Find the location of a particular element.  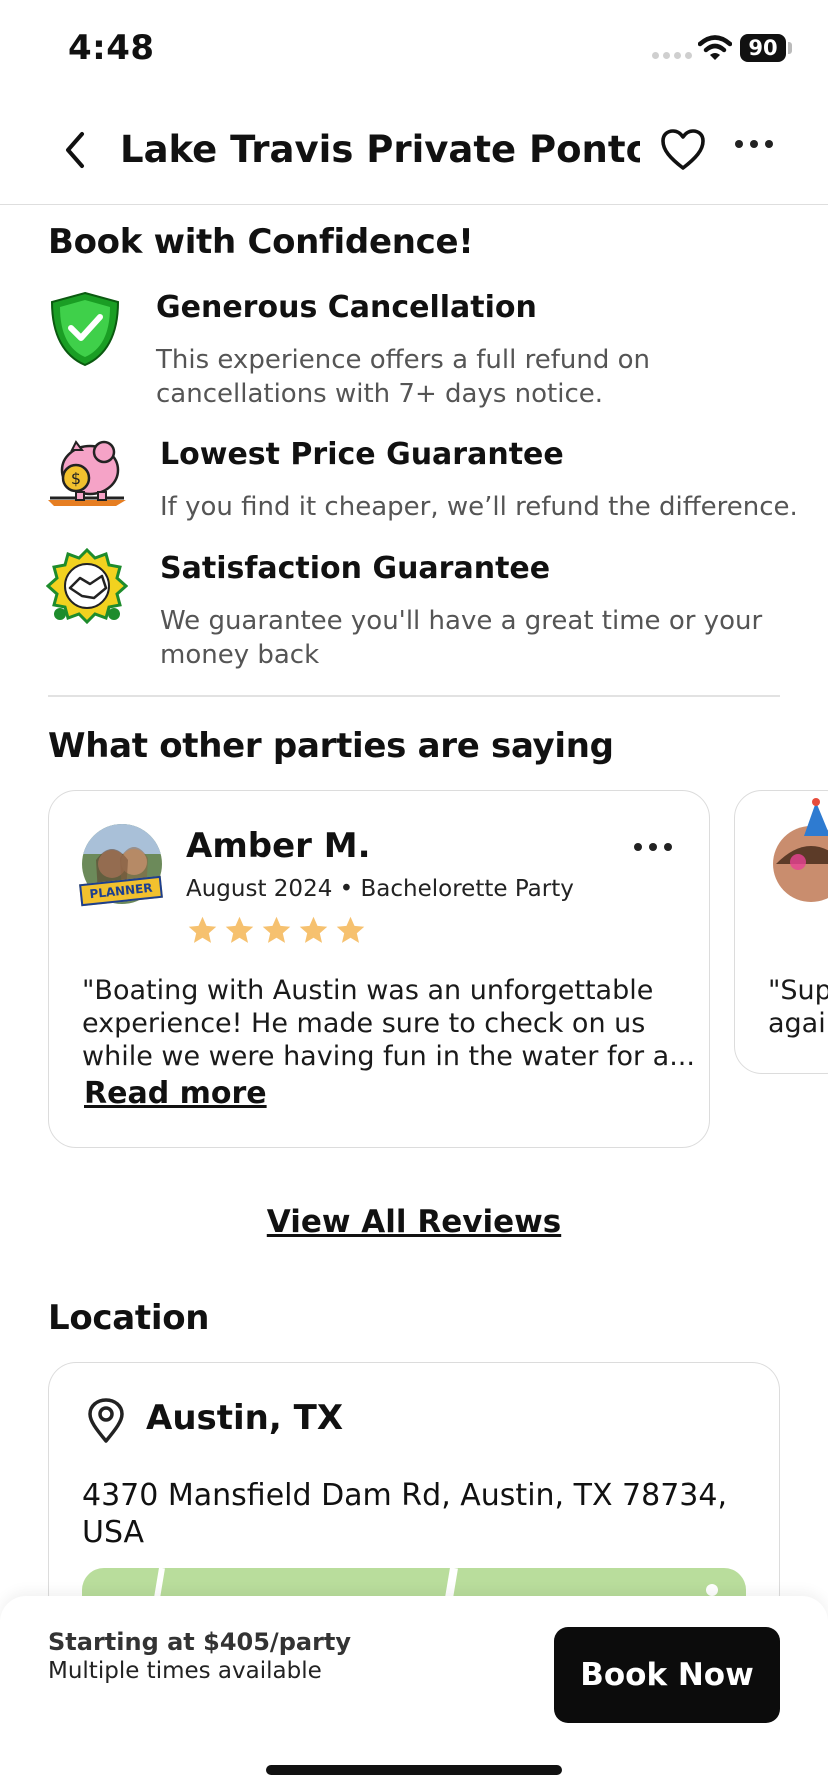

review-meta: August 2024 • Bachelorette Party is located at coordinates (380, 889).